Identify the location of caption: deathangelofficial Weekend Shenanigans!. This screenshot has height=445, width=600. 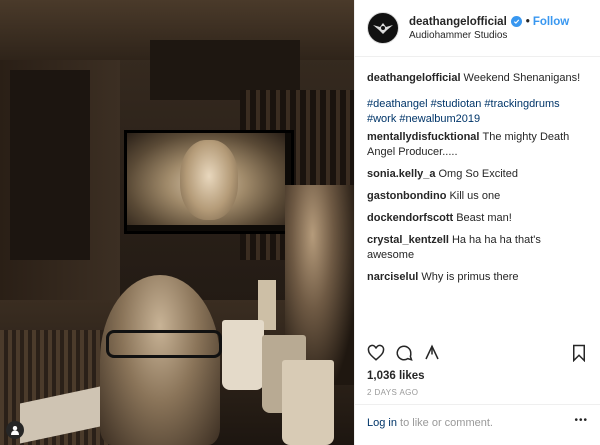
(477, 78).